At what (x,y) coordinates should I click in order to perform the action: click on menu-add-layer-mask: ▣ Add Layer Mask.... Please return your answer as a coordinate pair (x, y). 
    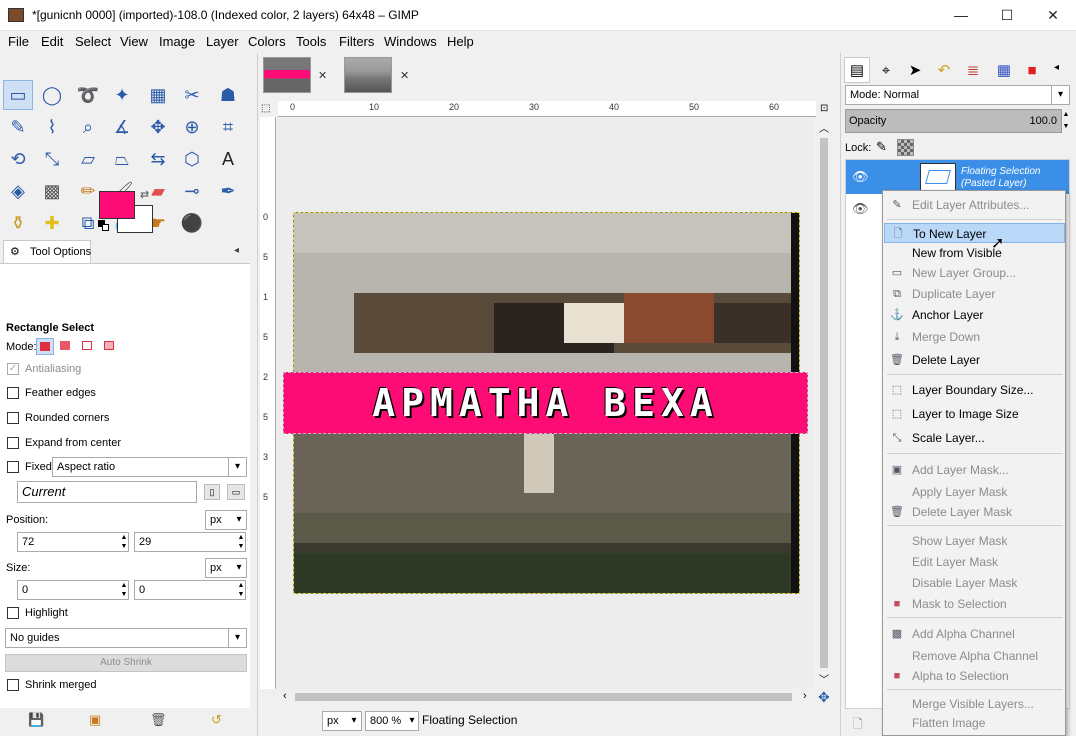
    Looking at the image, I should click on (974, 470).